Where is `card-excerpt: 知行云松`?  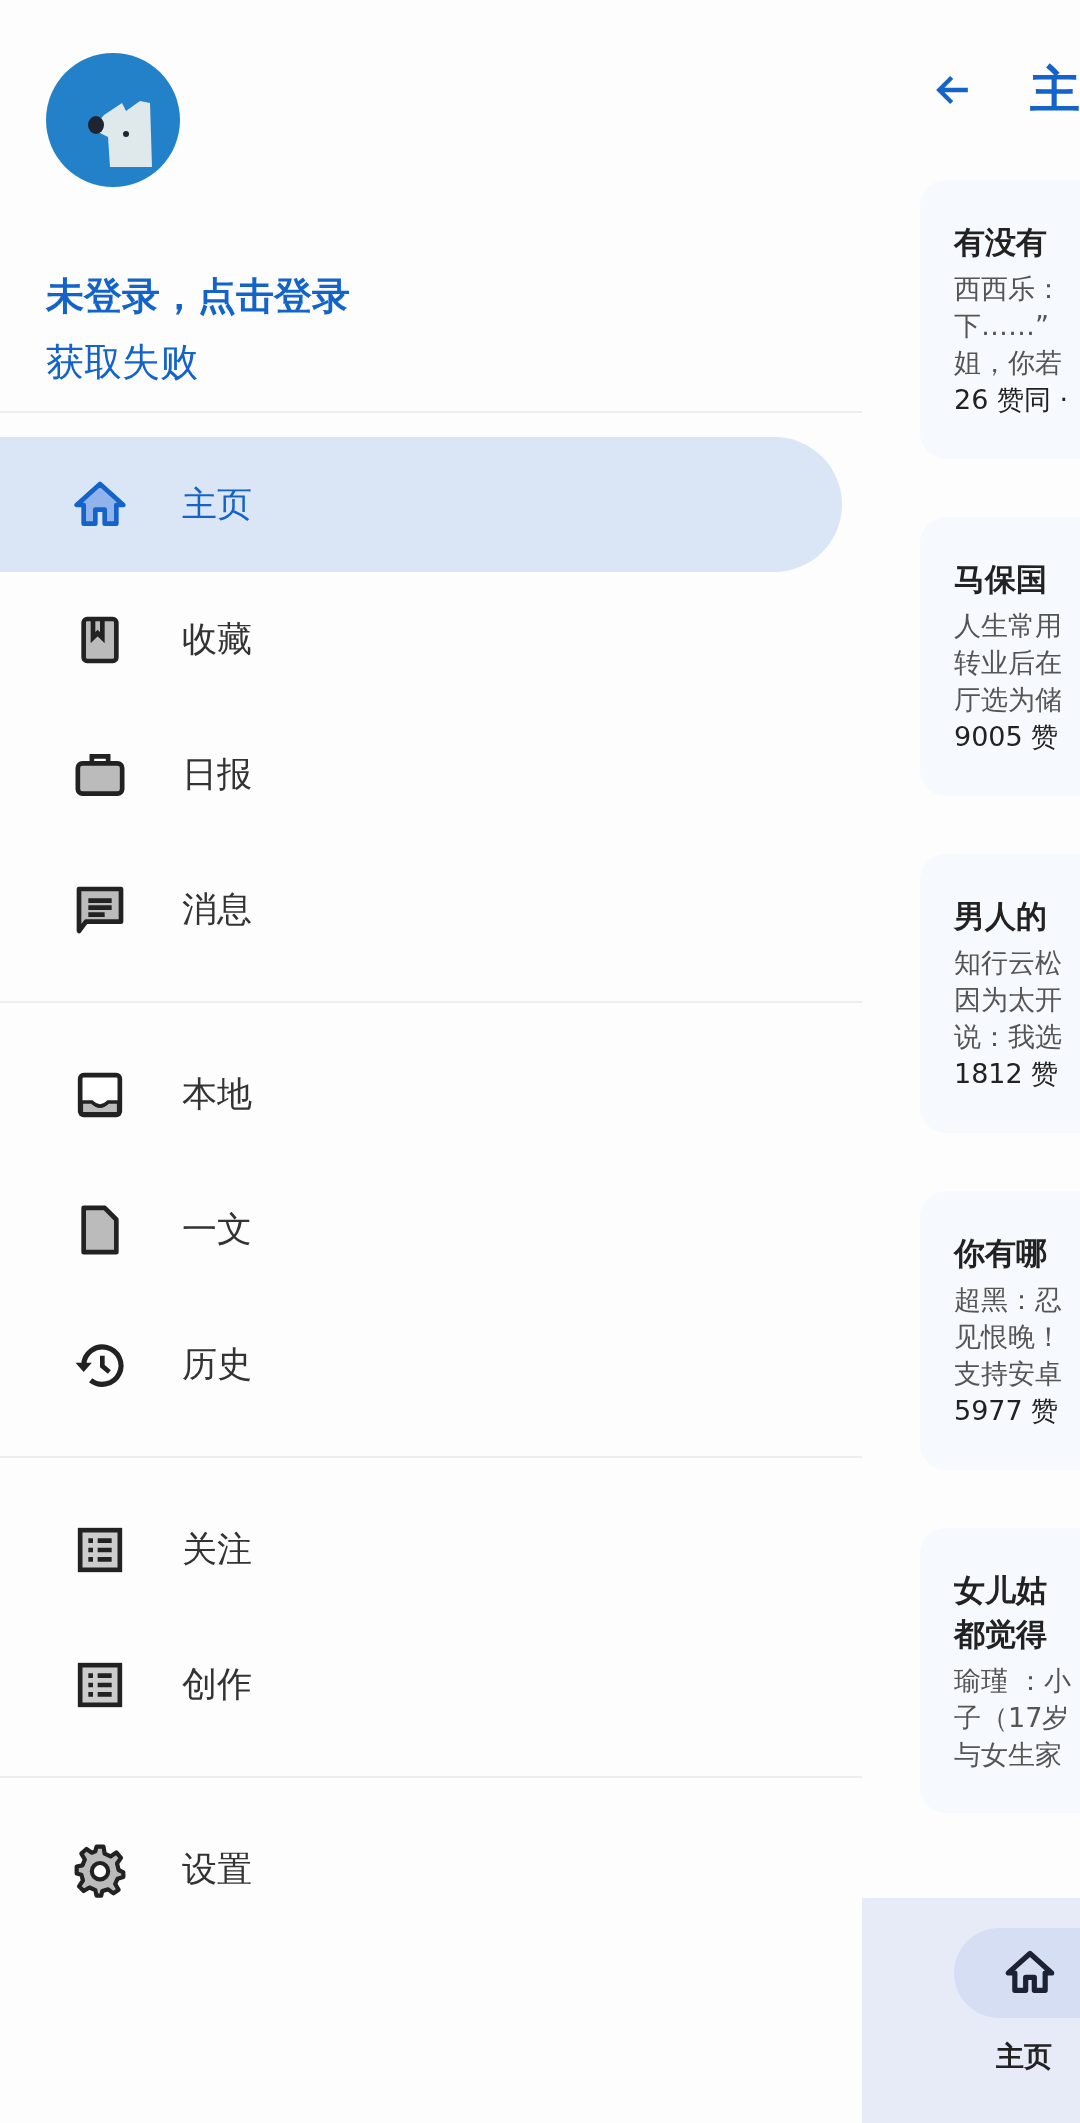 card-excerpt: 知行云松 is located at coordinates (1008, 963).